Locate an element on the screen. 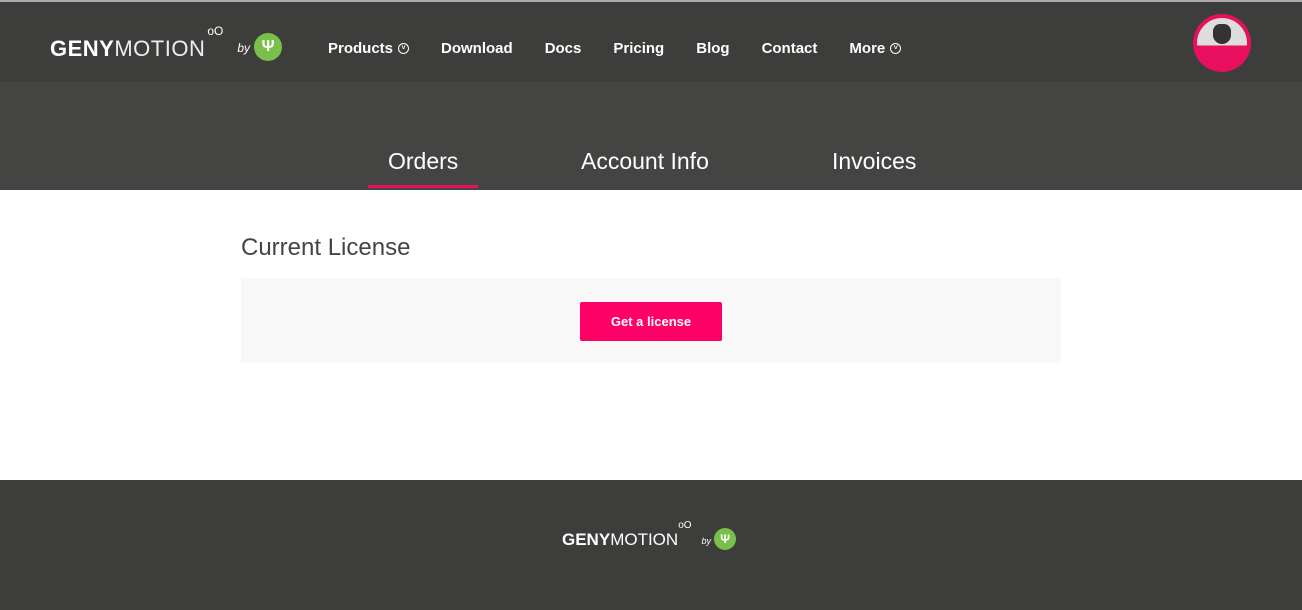 The width and height of the screenshot is (1302, 610). nav-contact: Contact is located at coordinates (790, 48).